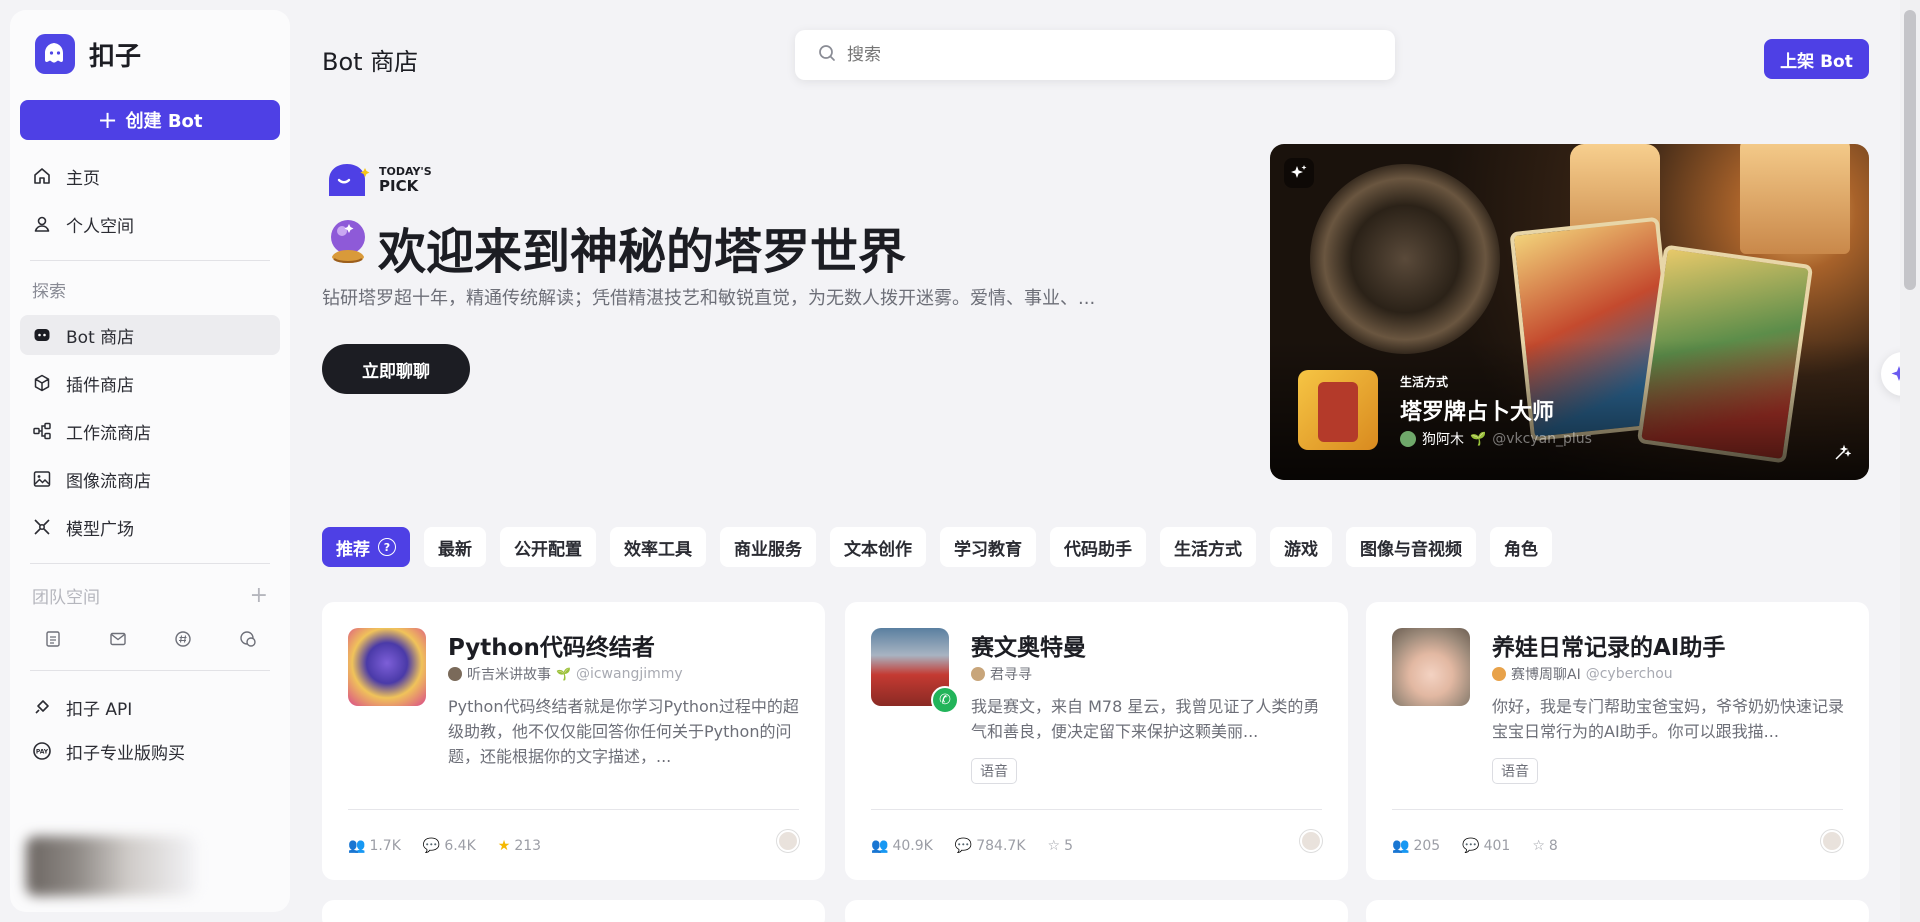  What do you see at coordinates (1098, 547) in the screenshot?
I see `tab-code-assistant: 代码助手` at bounding box center [1098, 547].